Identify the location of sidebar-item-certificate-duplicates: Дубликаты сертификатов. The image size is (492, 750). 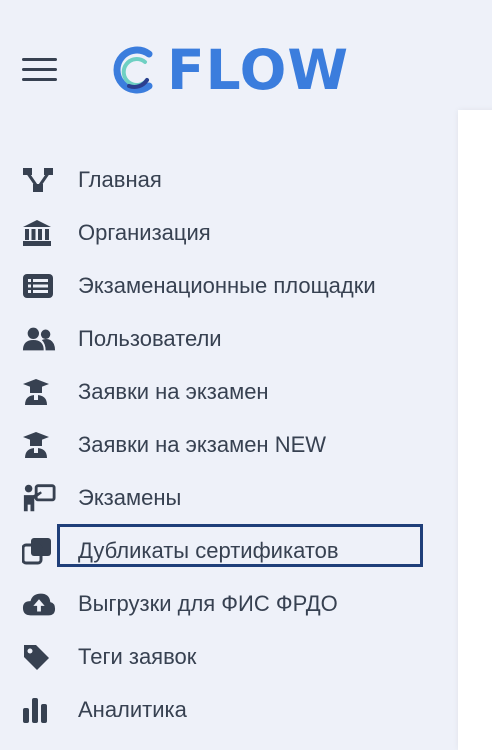
(229, 550).